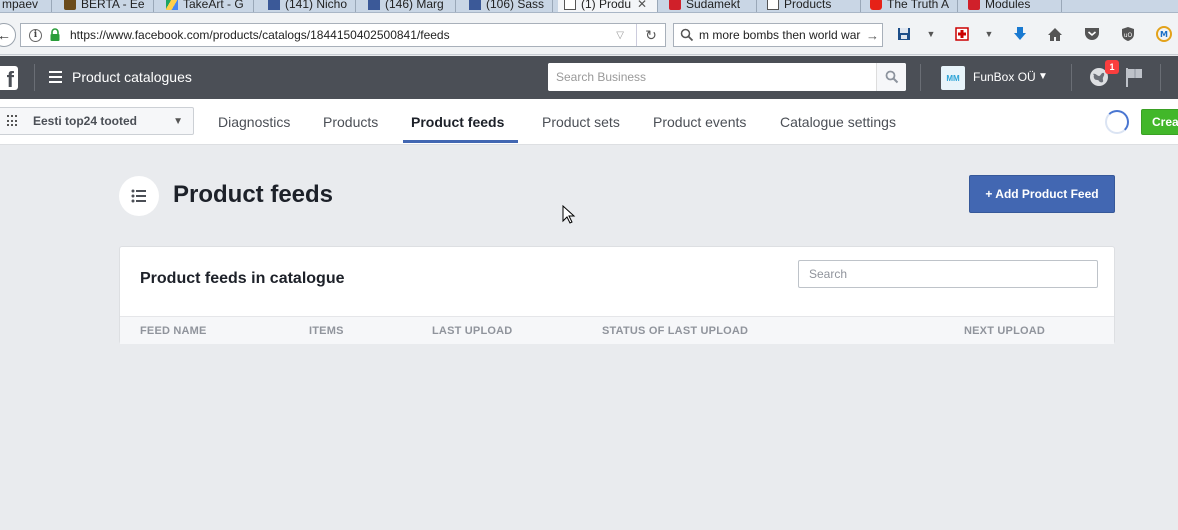 The image size is (1178, 530). I want to click on tab-products: Products, so click(350, 122).